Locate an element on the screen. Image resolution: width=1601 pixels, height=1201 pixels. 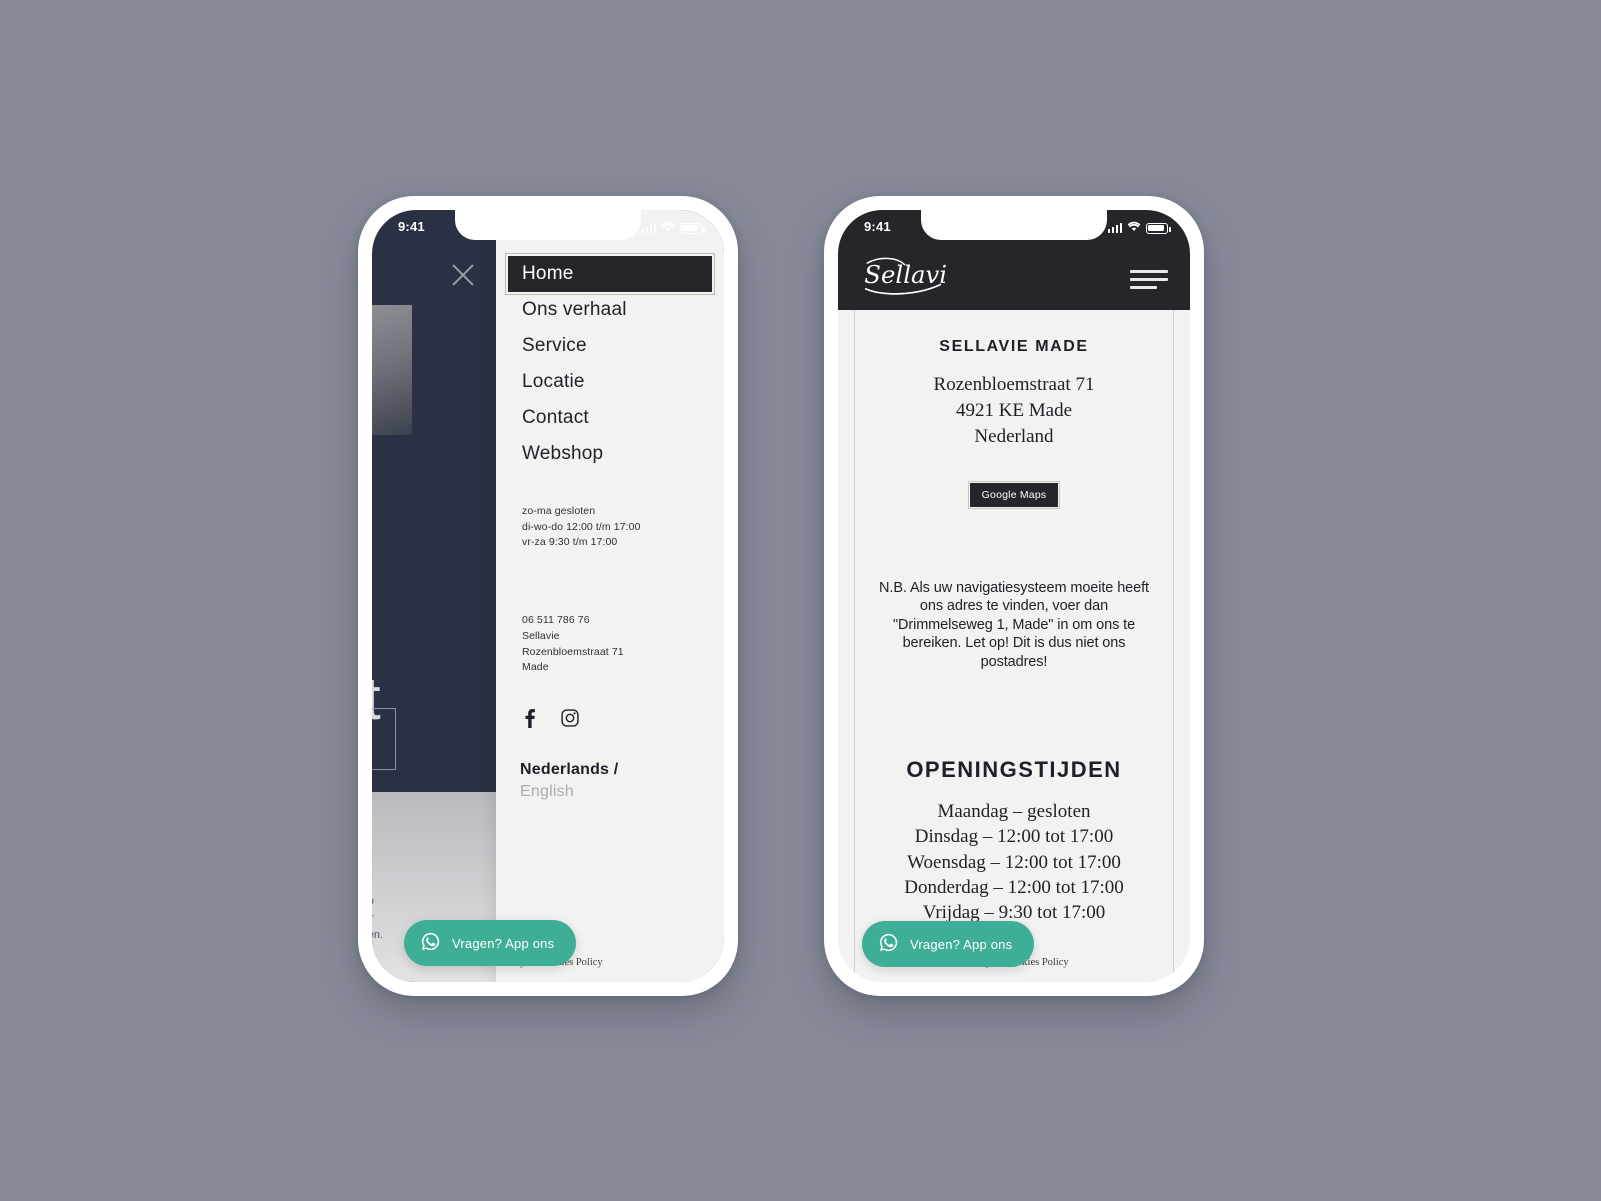
address-line: Nederland is located at coordinates (1014, 437).